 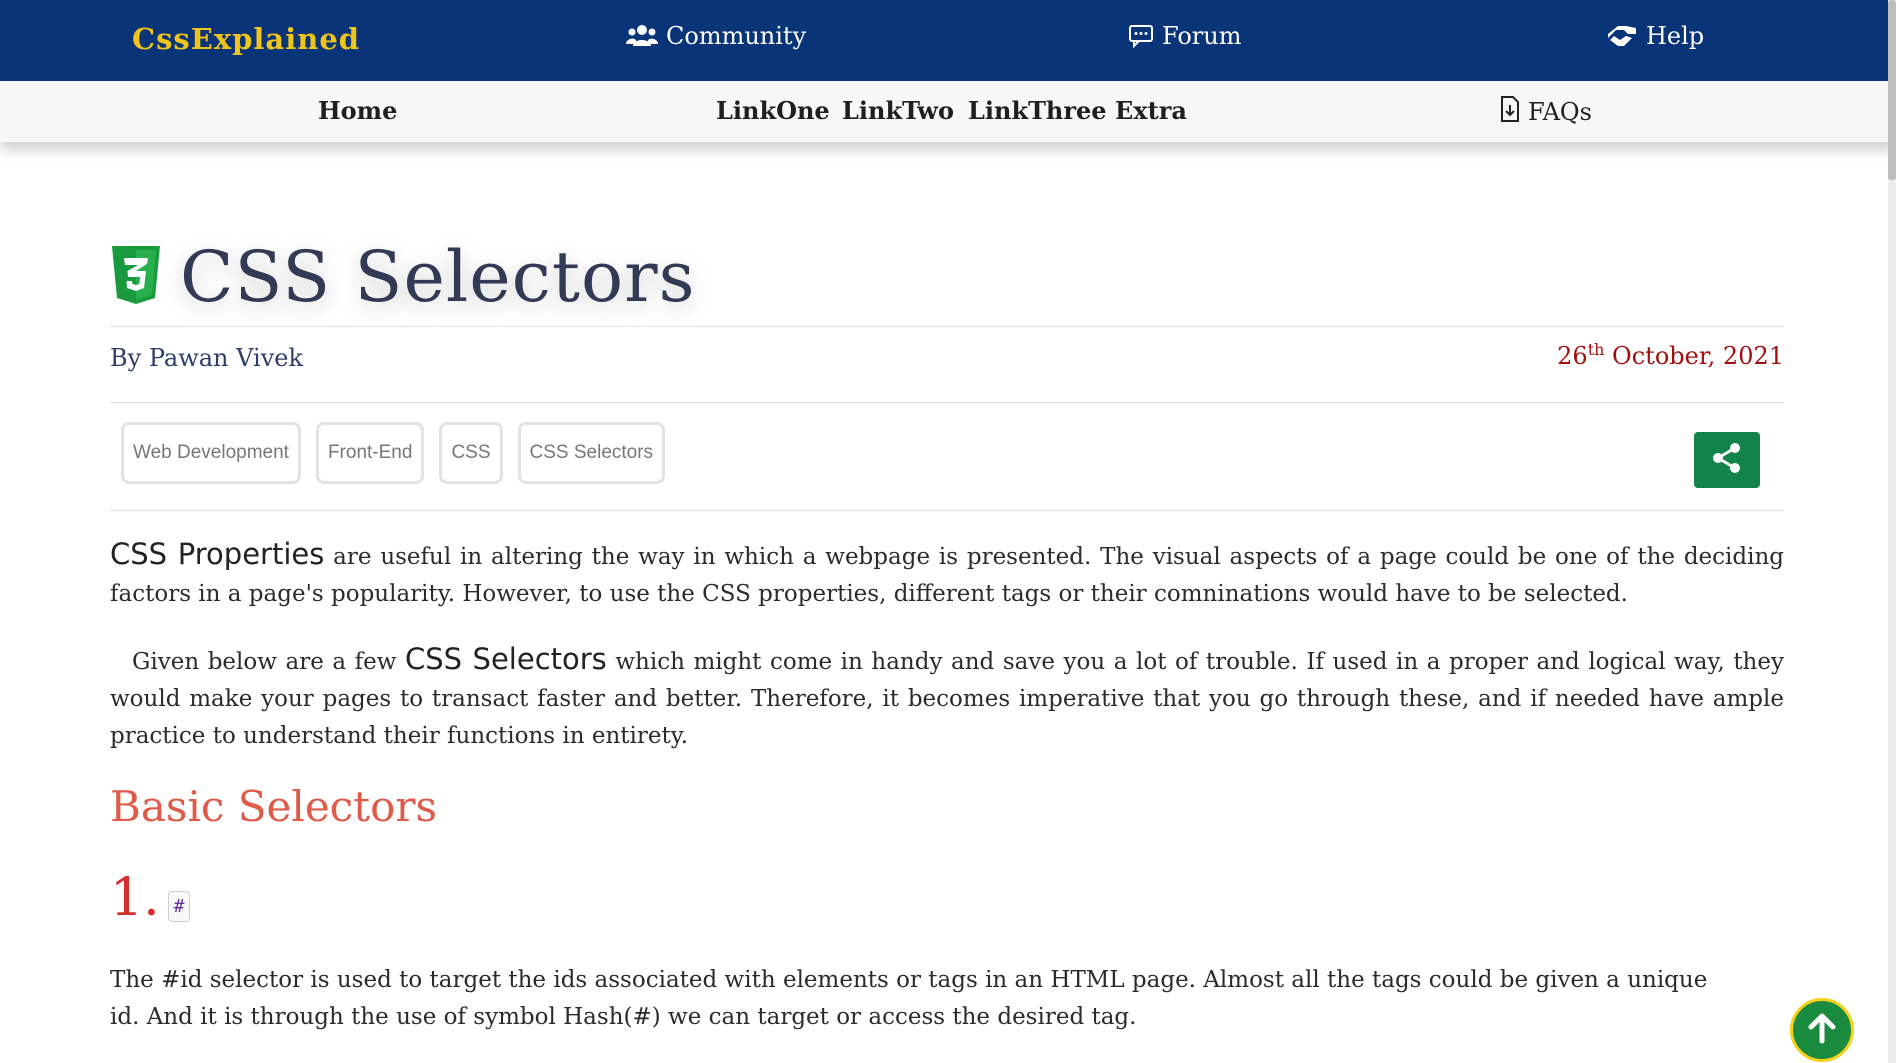 What do you see at coordinates (1572, 356) in the screenshot?
I see `date-day: 26` at bounding box center [1572, 356].